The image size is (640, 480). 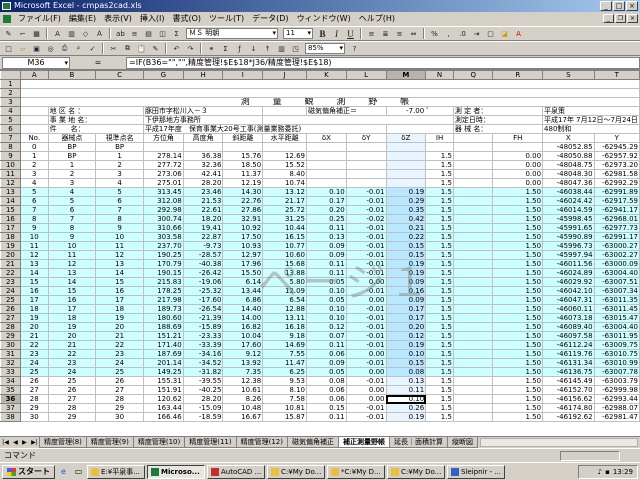 I want to click on column-header: S, so click(x=568, y=75).